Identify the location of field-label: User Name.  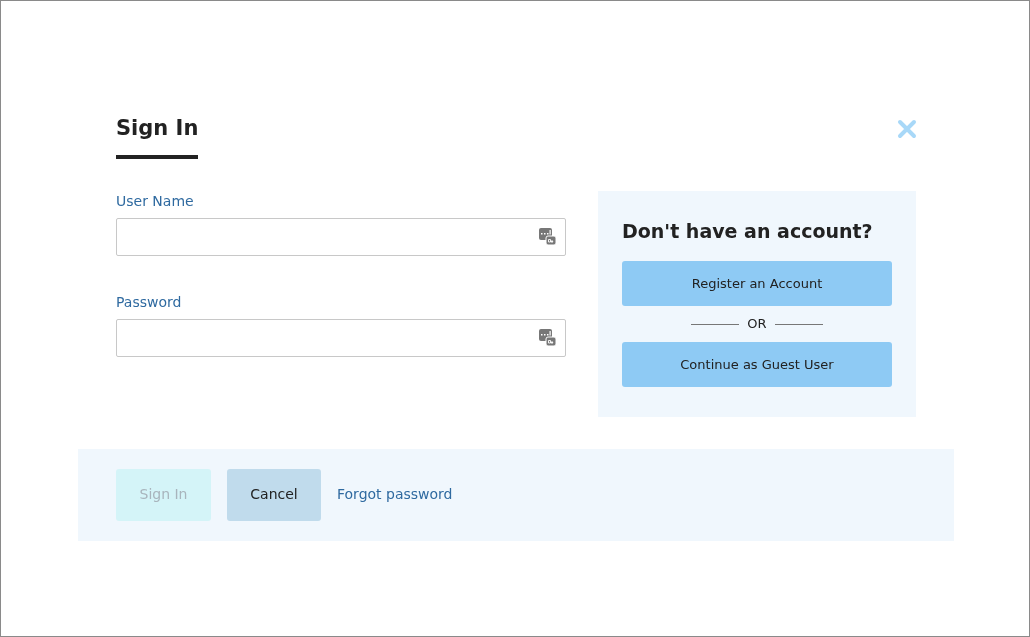
(155, 201).